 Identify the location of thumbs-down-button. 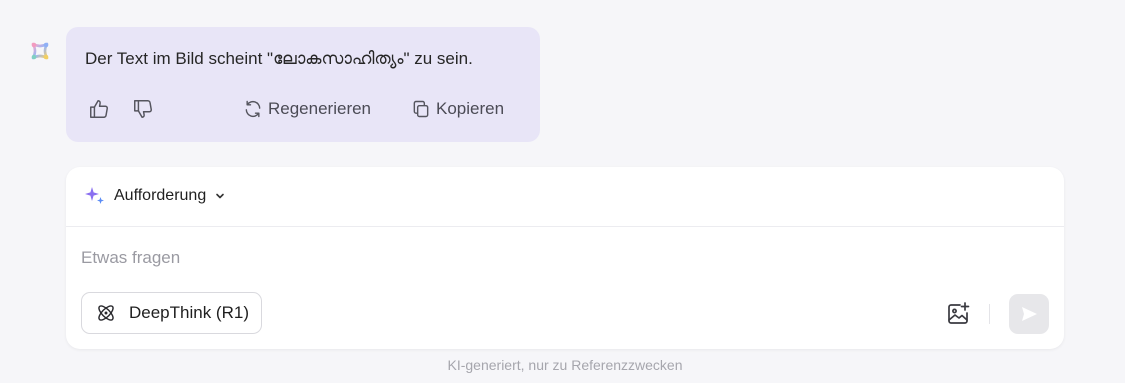
(143, 109).